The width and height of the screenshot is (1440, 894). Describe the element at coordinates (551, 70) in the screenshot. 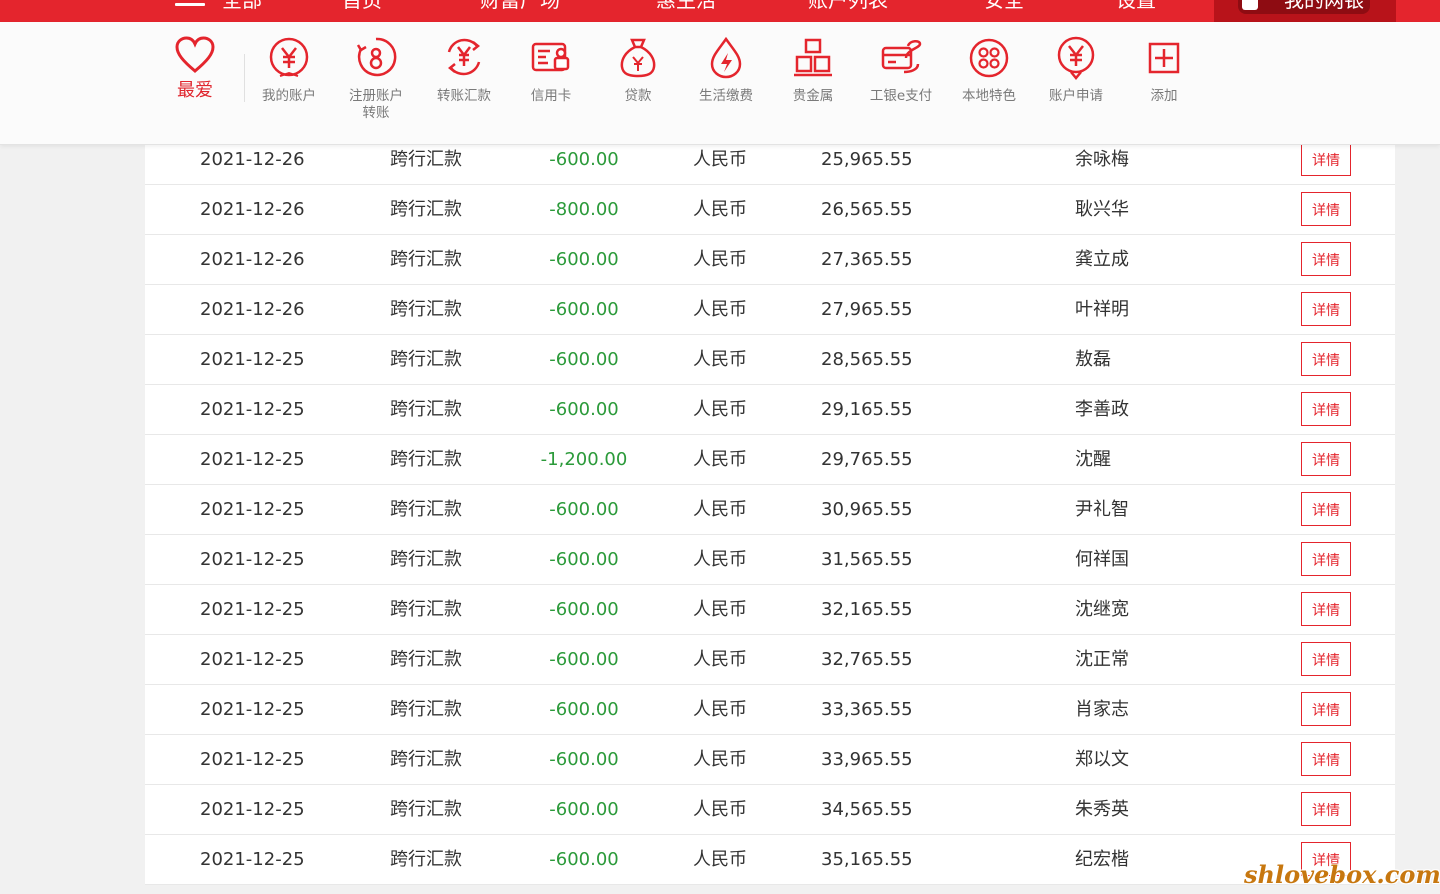

I see `fav-item-credit-card: 信用卡` at that location.